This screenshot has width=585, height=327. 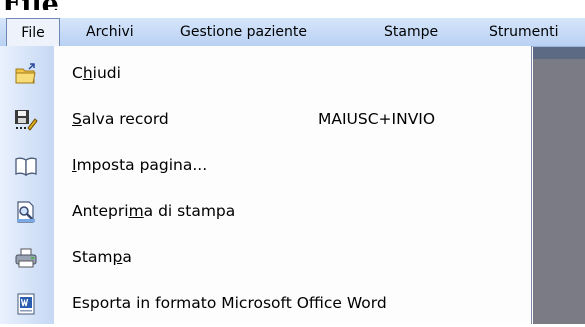 What do you see at coordinates (377, 119) in the screenshot?
I see `menu-item-shortcut: MAIUSC+INVIO` at bounding box center [377, 119].